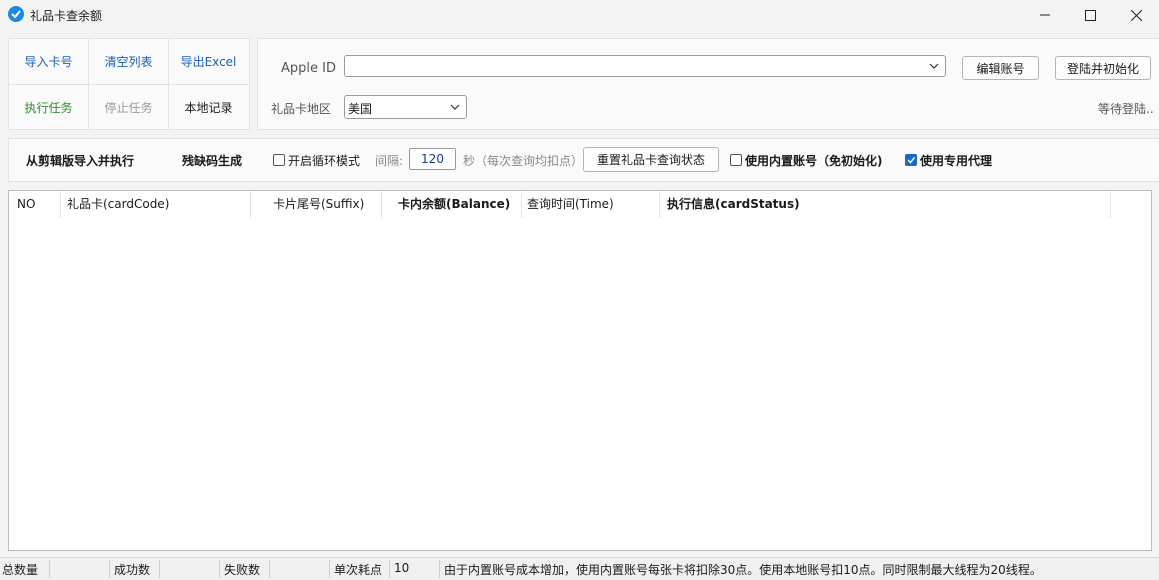 The image size is (1159, 580). I want to click on close-button, so click(1136, 15).